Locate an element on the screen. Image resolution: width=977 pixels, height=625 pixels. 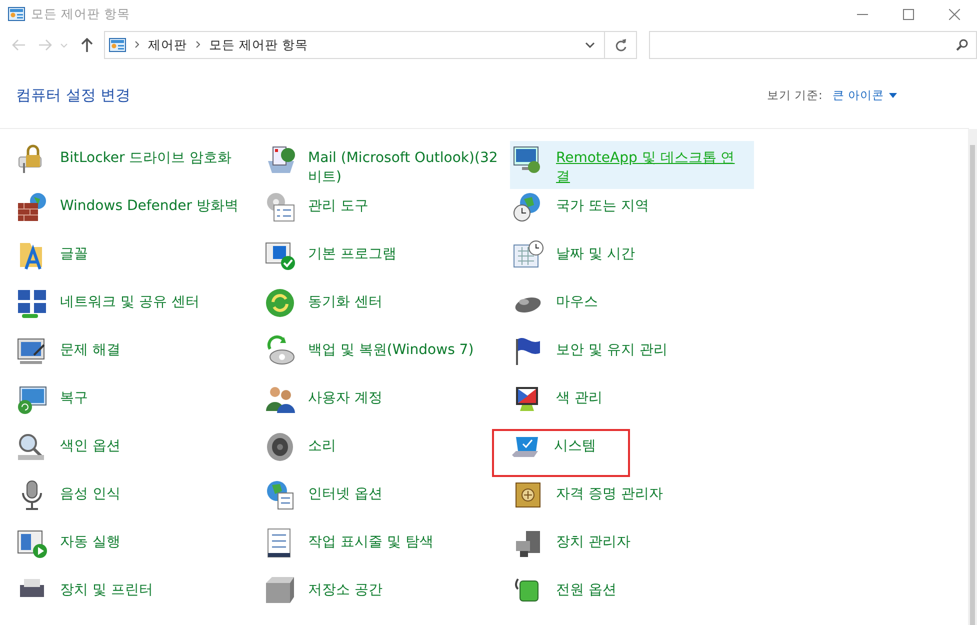
control-panel-item: 자동 실행 is located at coordinates (136, 549).